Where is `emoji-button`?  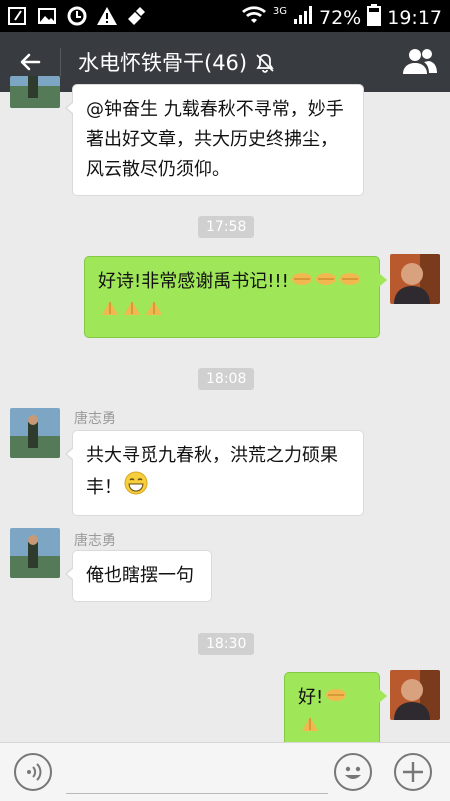 emoji-button is located at coordinates (353, 772).